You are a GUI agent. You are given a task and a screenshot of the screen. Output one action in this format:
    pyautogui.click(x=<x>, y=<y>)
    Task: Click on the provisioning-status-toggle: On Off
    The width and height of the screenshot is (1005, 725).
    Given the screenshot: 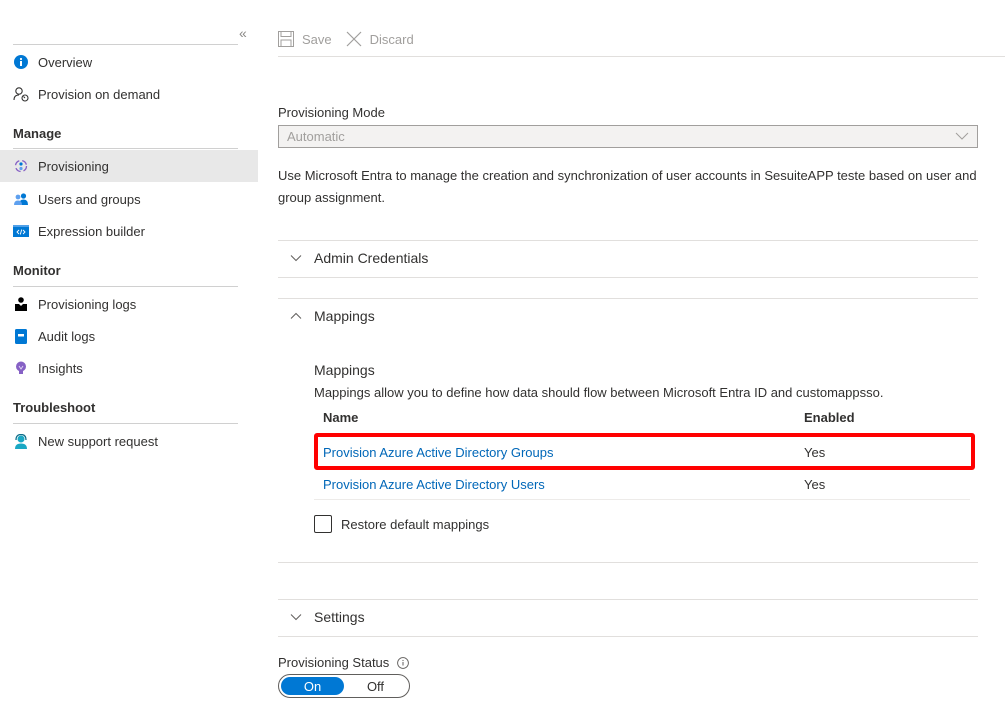 What is the action you would take?
    pyautogui.click(x=344, y=686)
    